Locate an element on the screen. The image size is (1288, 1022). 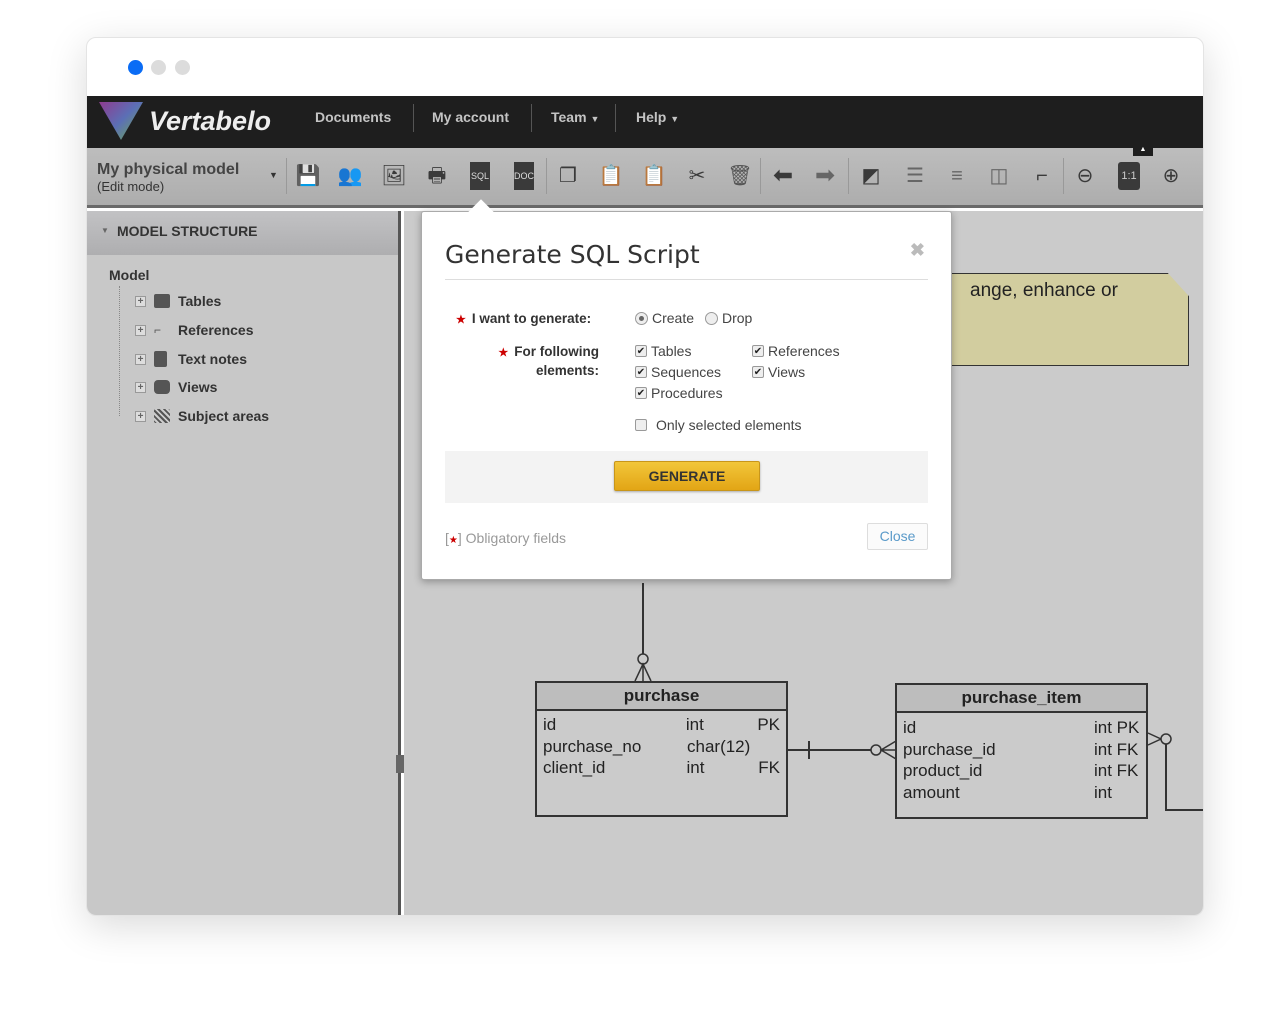
save-icon: 💾 is located at coordinates (308, 176).